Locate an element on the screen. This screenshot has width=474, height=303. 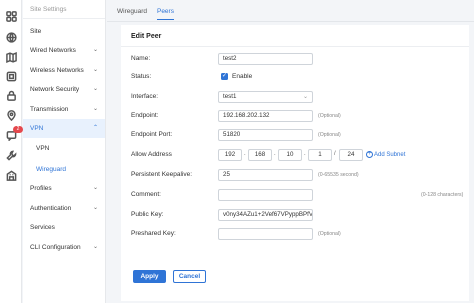
cancel-button: Cancel is located at coordinates (189, 276).